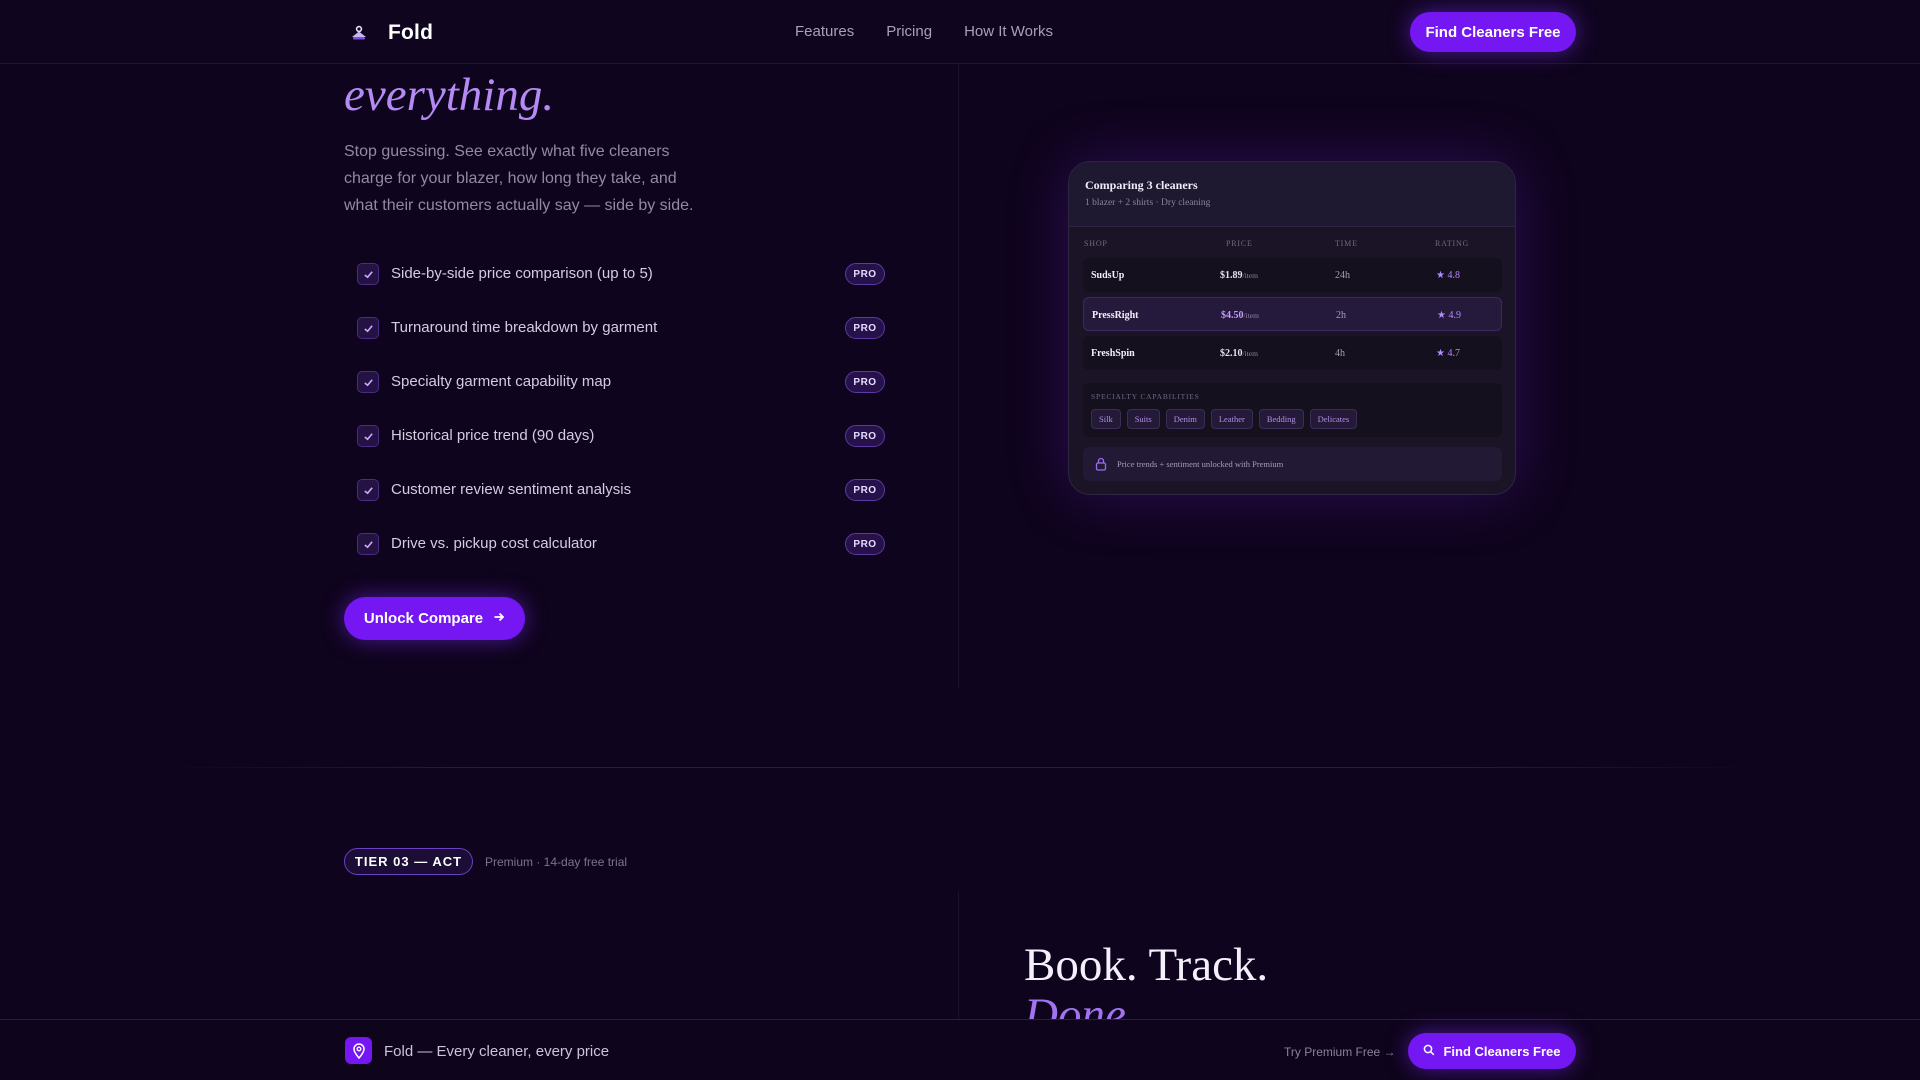  What do you see at coordinates (620, 435) in the screenshot?
I see `feature-item: Historical price trend (90 days) PRO` at bounding box center [620, 435].